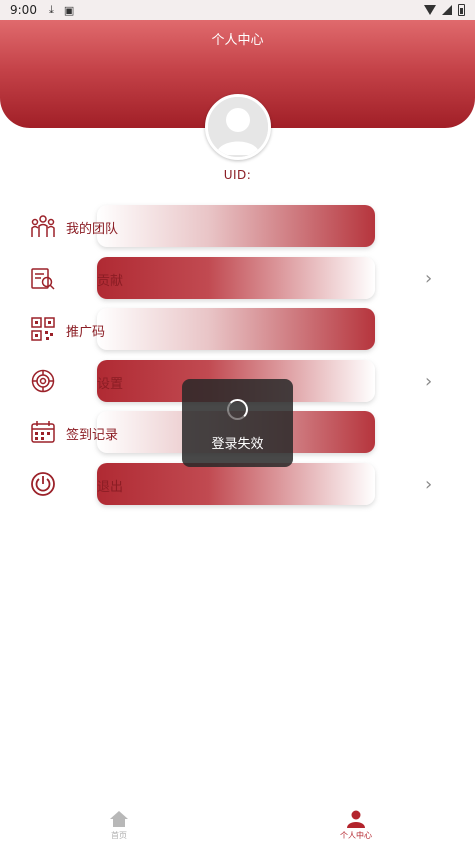 This screenshot has height=846, width=475. I want to click on user-icon, so click(356, 819).